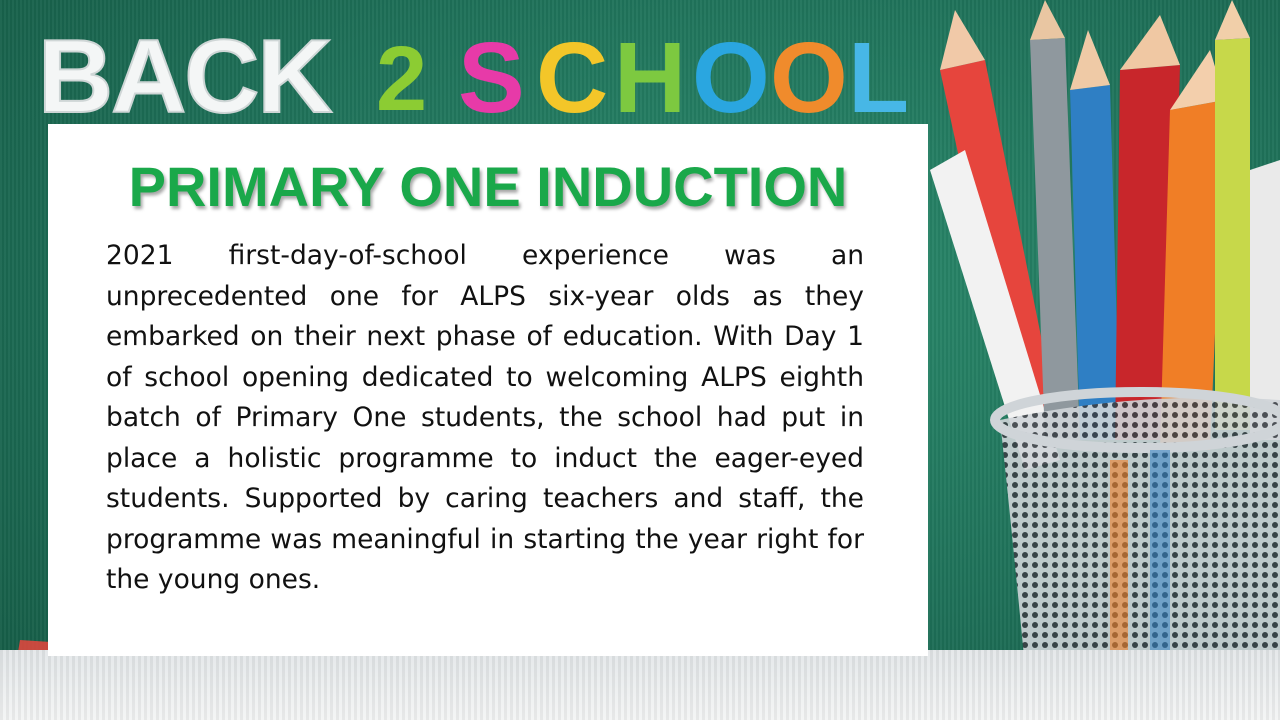 The image size is (1280, 720). I want to click on pencil, so click(1232, 234).